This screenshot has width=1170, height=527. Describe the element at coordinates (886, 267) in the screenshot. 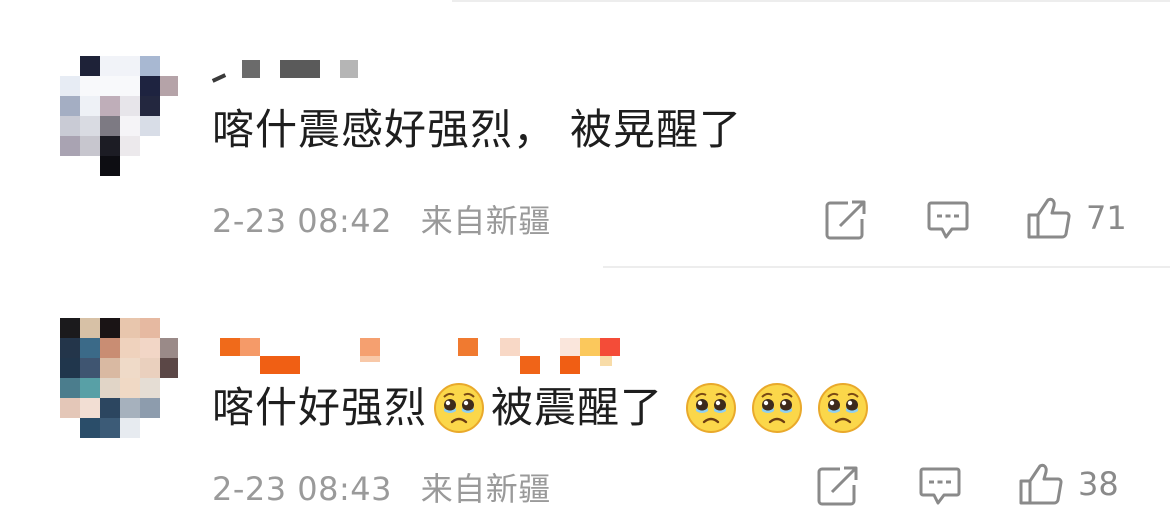

I see `comment-divider` at that location.